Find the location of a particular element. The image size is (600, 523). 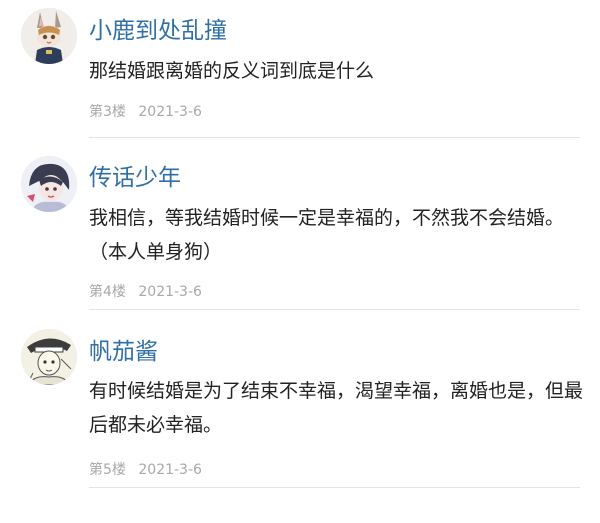

comment-meta: 第3楼 2021-3-6 is located at coordinates (145, 112).